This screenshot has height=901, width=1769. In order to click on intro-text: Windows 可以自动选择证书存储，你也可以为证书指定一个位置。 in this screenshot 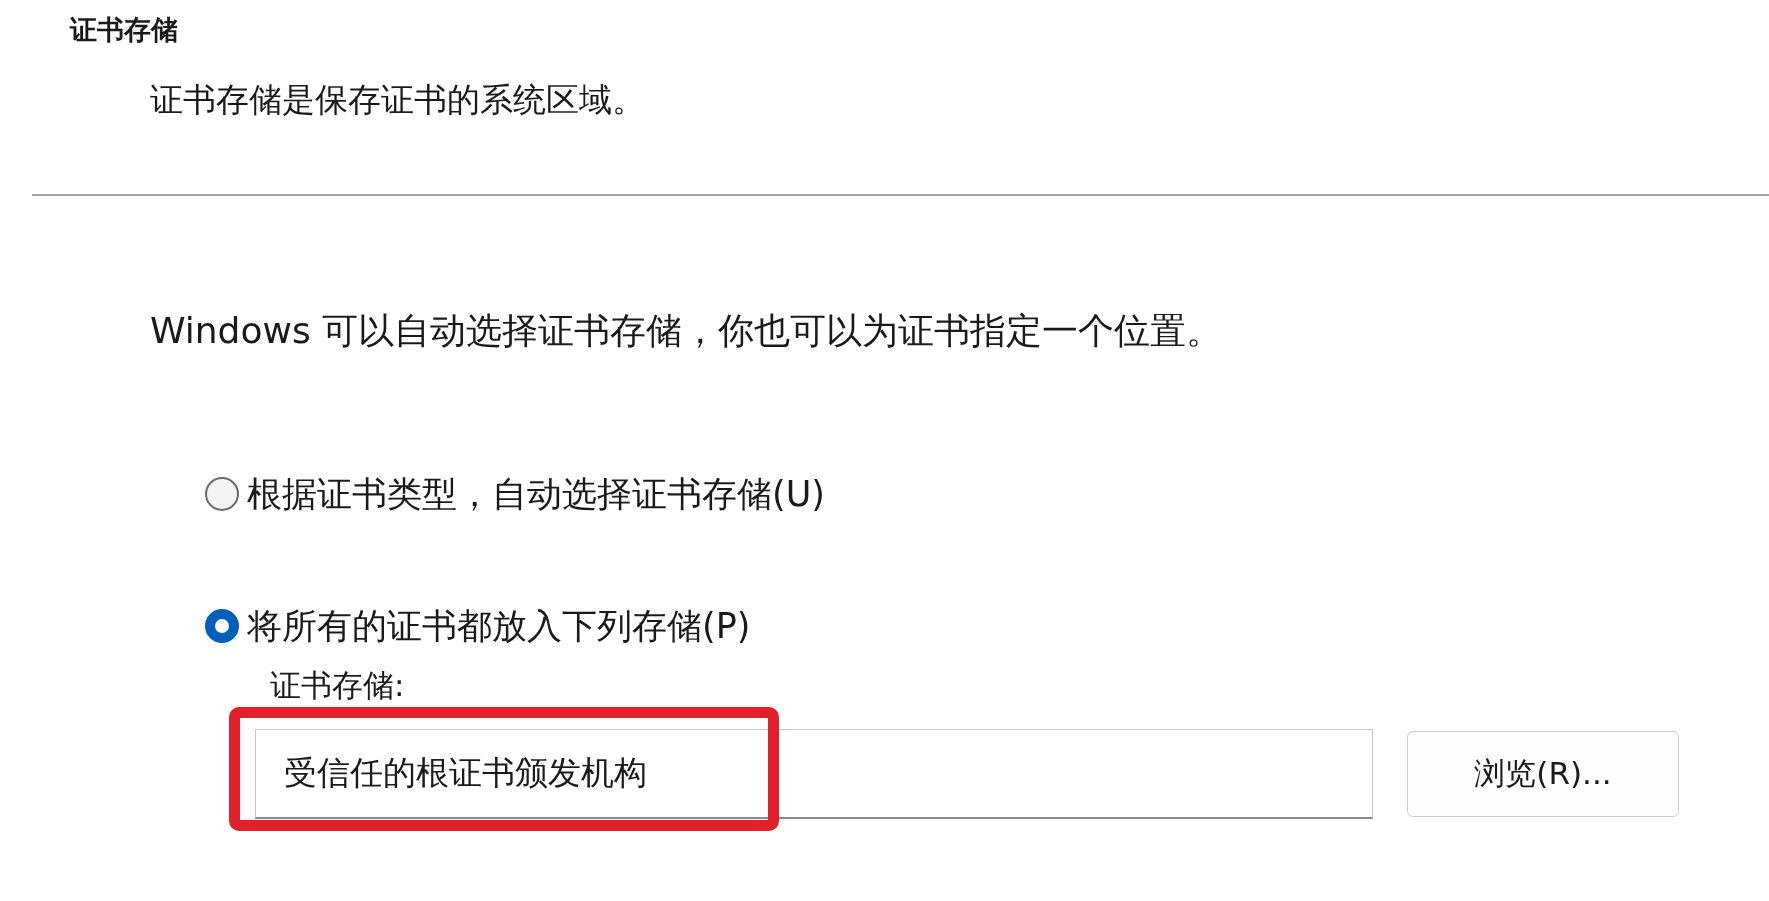, I will do `click(687, 331)`.